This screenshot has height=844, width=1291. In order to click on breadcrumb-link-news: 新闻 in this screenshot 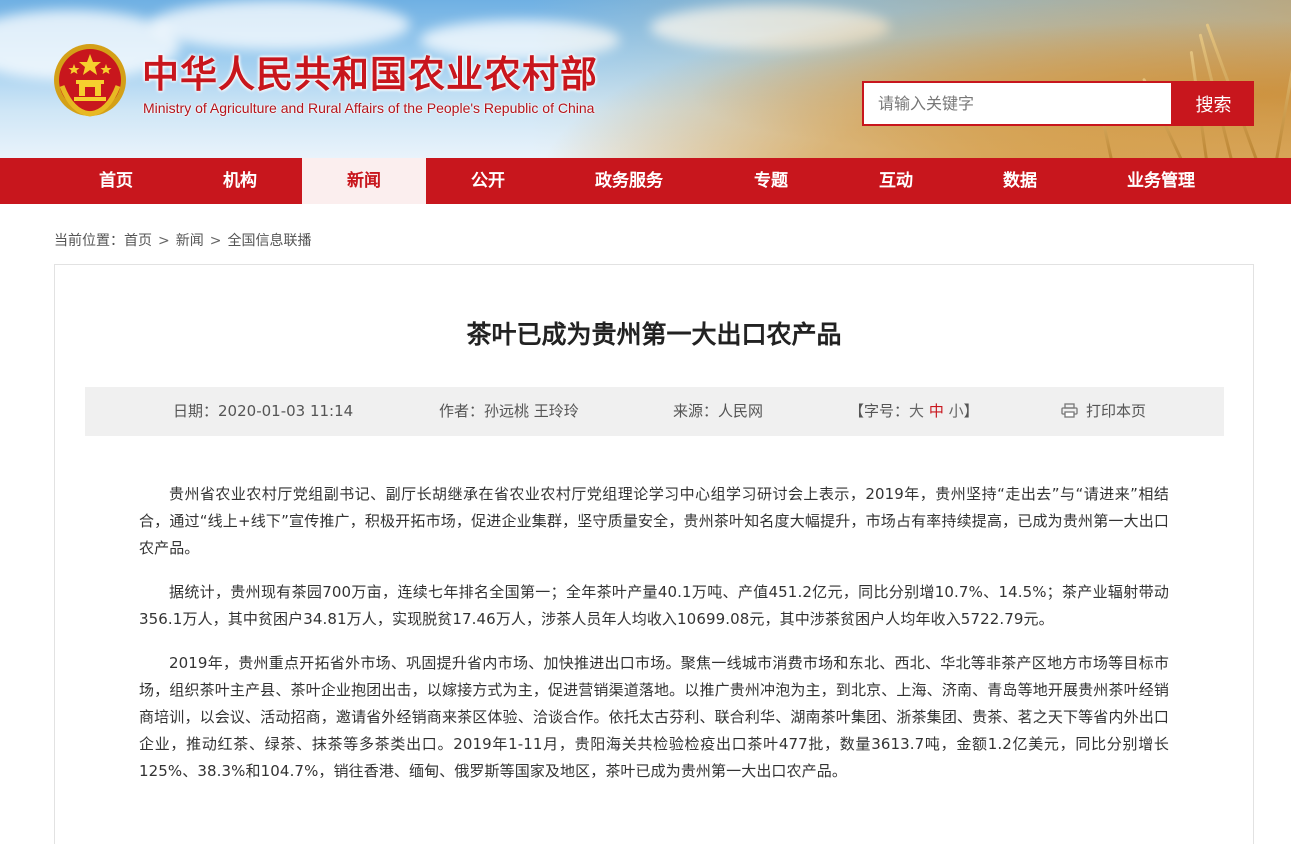, I will do `click(190, 241)`.